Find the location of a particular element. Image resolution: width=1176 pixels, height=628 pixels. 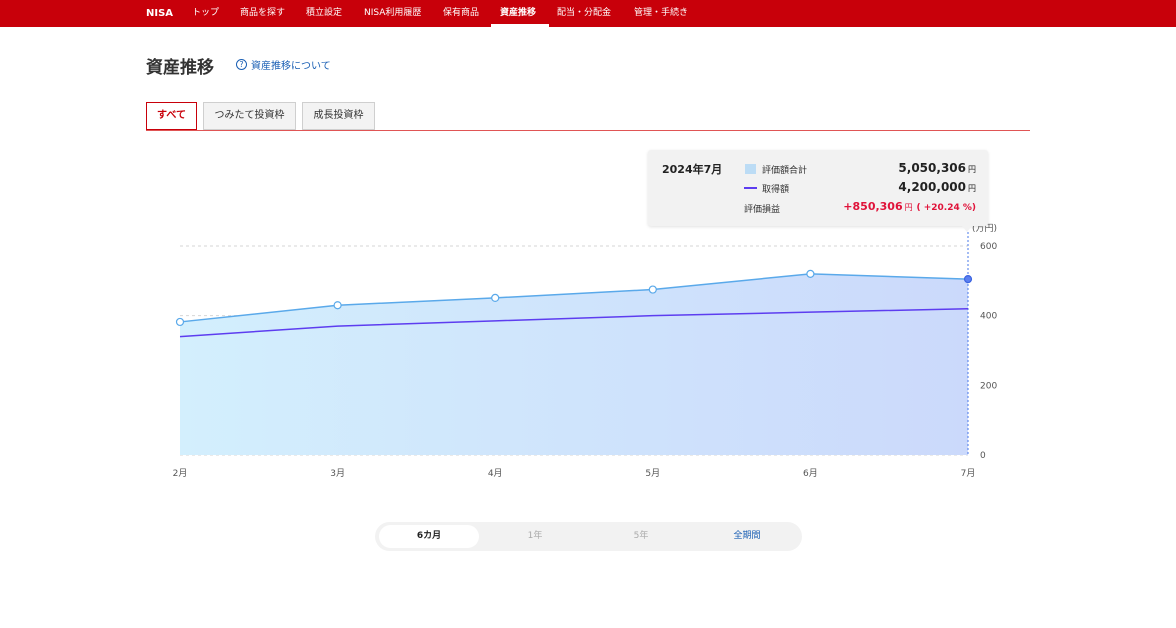

x-tick-label: 4月 is located at coordinates (495, 473).